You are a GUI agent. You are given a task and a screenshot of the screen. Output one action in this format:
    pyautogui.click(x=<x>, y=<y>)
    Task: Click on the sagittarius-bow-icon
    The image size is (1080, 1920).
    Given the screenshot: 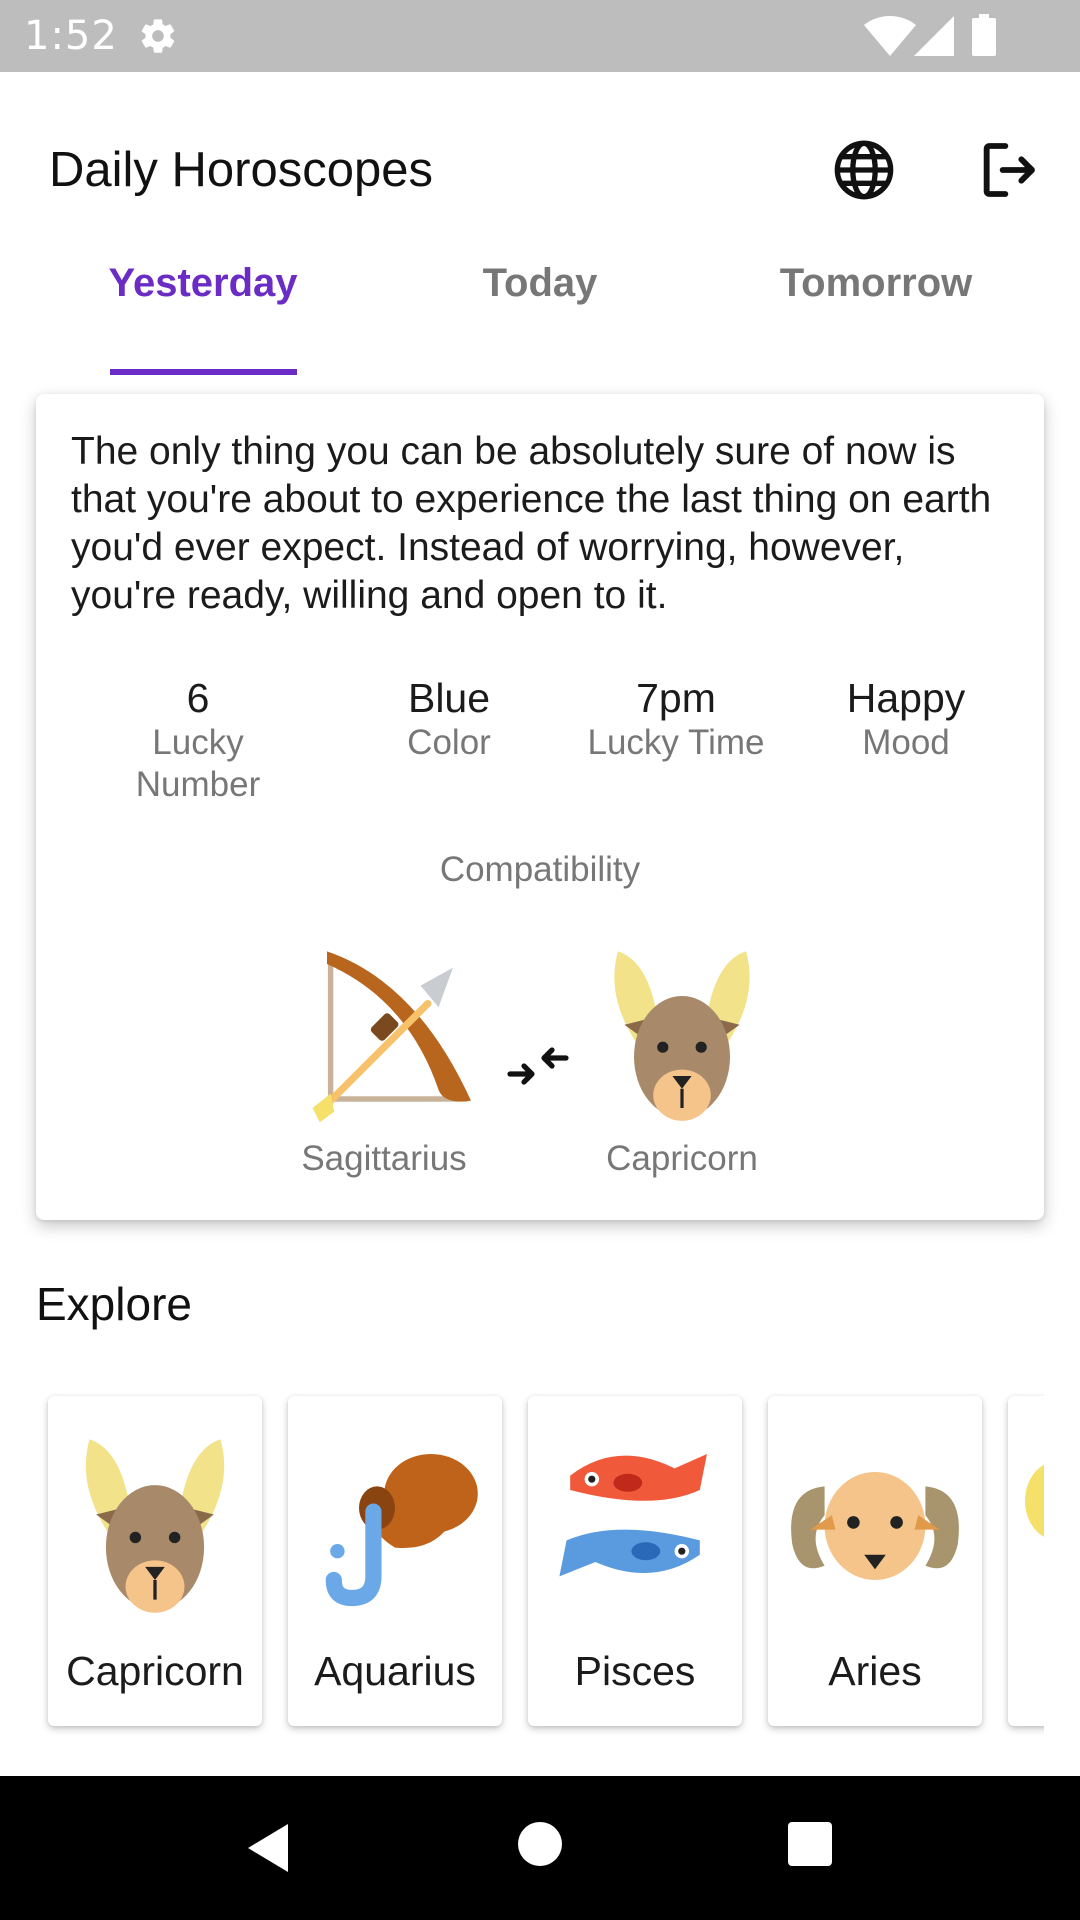 What is the action you would take?
    pyautogui.click(x=391, y=1037)
    